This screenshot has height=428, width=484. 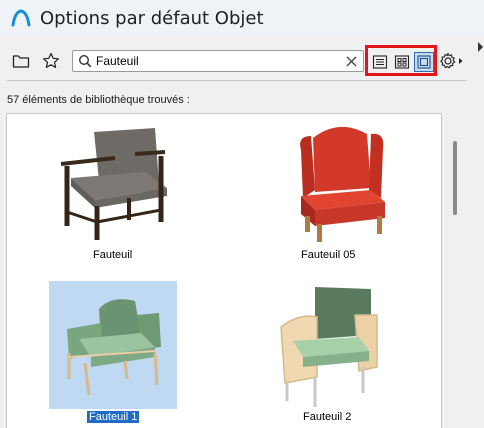 What do you see at coordinates (211, 61) in the screenshot?
I see `search-input` at bounding box center [211, 61].